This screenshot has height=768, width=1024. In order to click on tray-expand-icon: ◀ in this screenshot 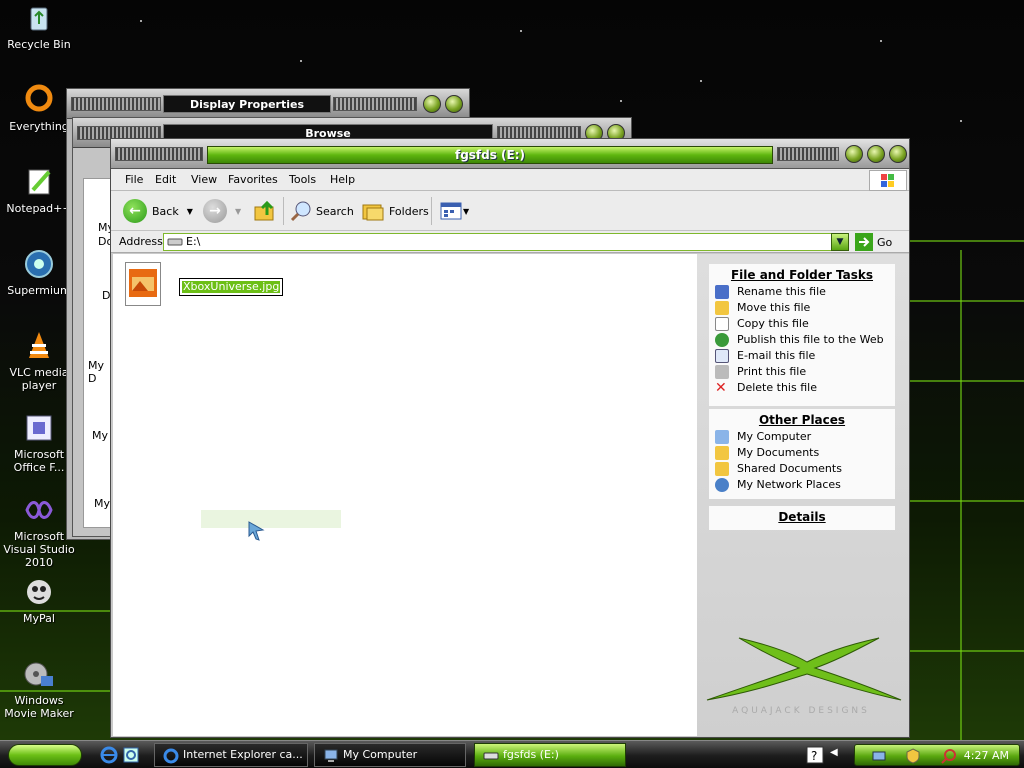, I will do `click(834, 752)`.